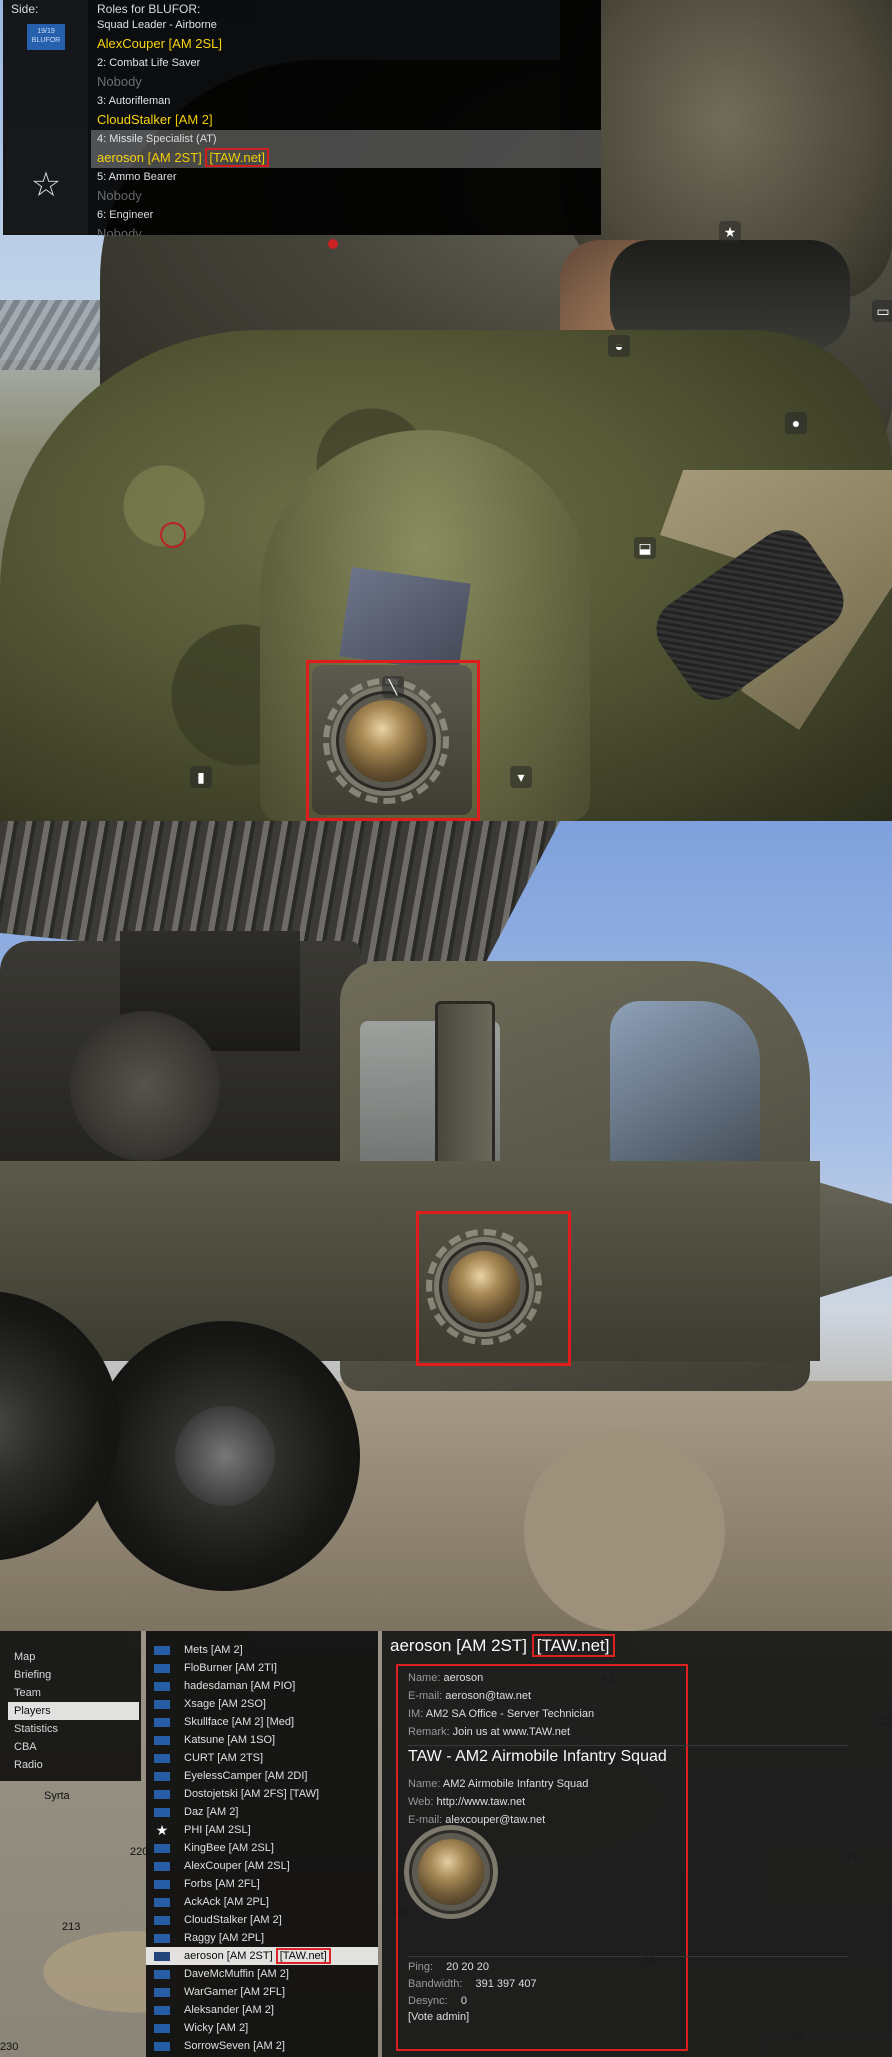  Describe the element at coordinates (472, 1984) in the screenshot. I see `bandwidth-row: Bandwidth: 391 397 407` at that location.